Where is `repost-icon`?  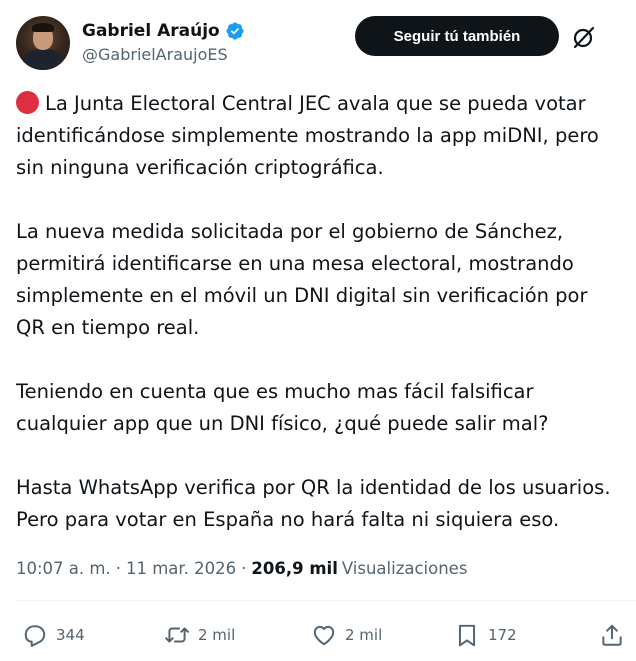
repost-icon is located at coordinates (177, 635).